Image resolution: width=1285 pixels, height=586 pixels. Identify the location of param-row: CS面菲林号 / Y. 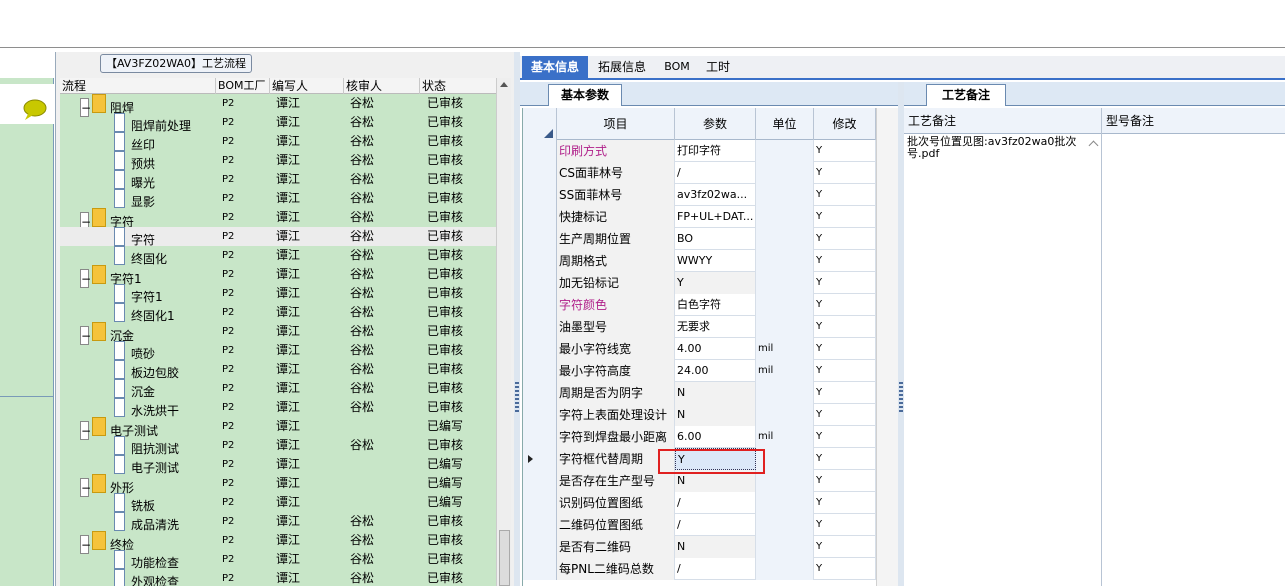
(710, 173).